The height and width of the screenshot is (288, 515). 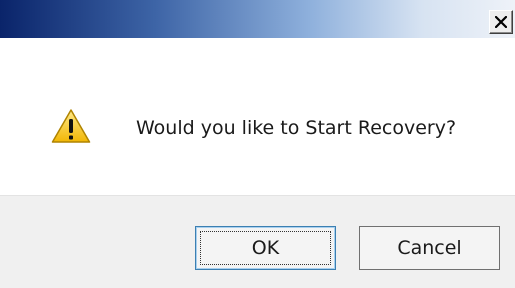 I want to click on cancel-button: Cancel, so click(x=429, y=248).